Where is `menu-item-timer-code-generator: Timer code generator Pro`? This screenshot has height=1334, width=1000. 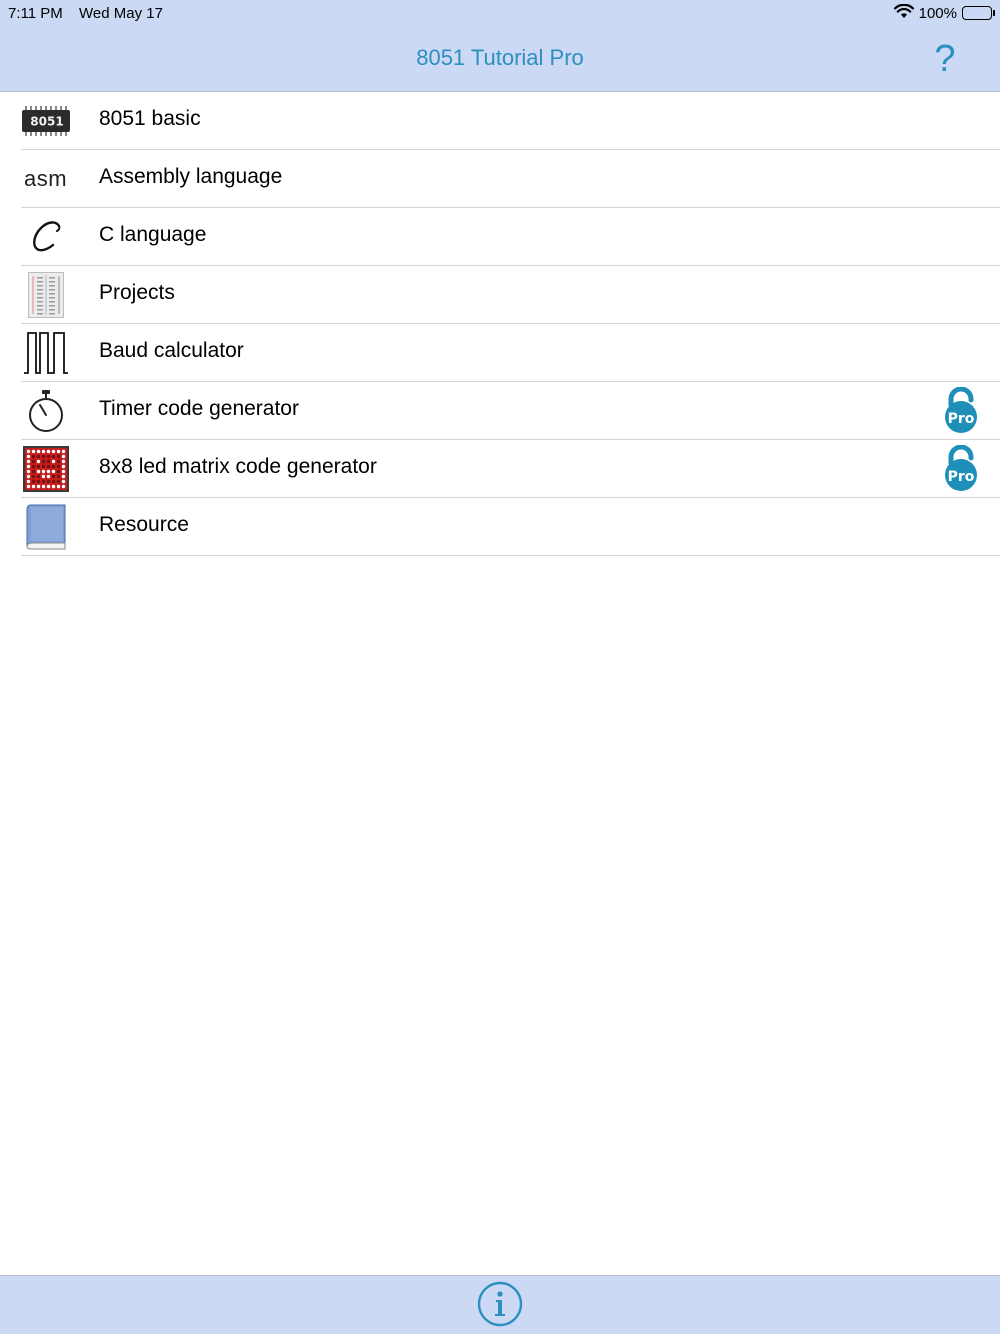
menu-item-timer-code-generator: Timer code generator Pro is located at coordinates (510, 411).